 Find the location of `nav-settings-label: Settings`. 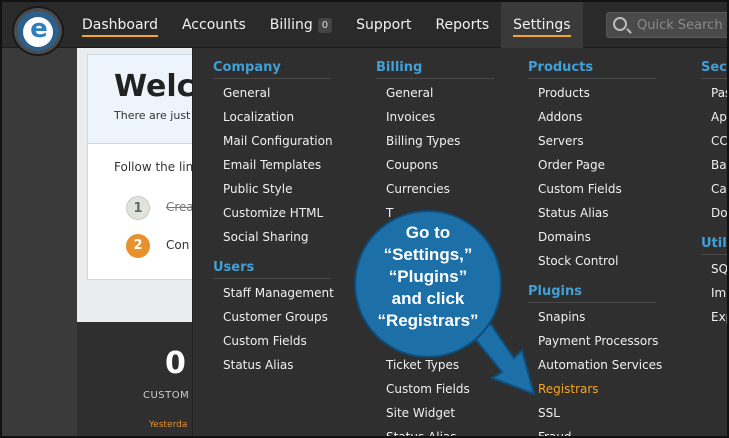

nav-settings-label: Settings is located at coordinates (542, 27).